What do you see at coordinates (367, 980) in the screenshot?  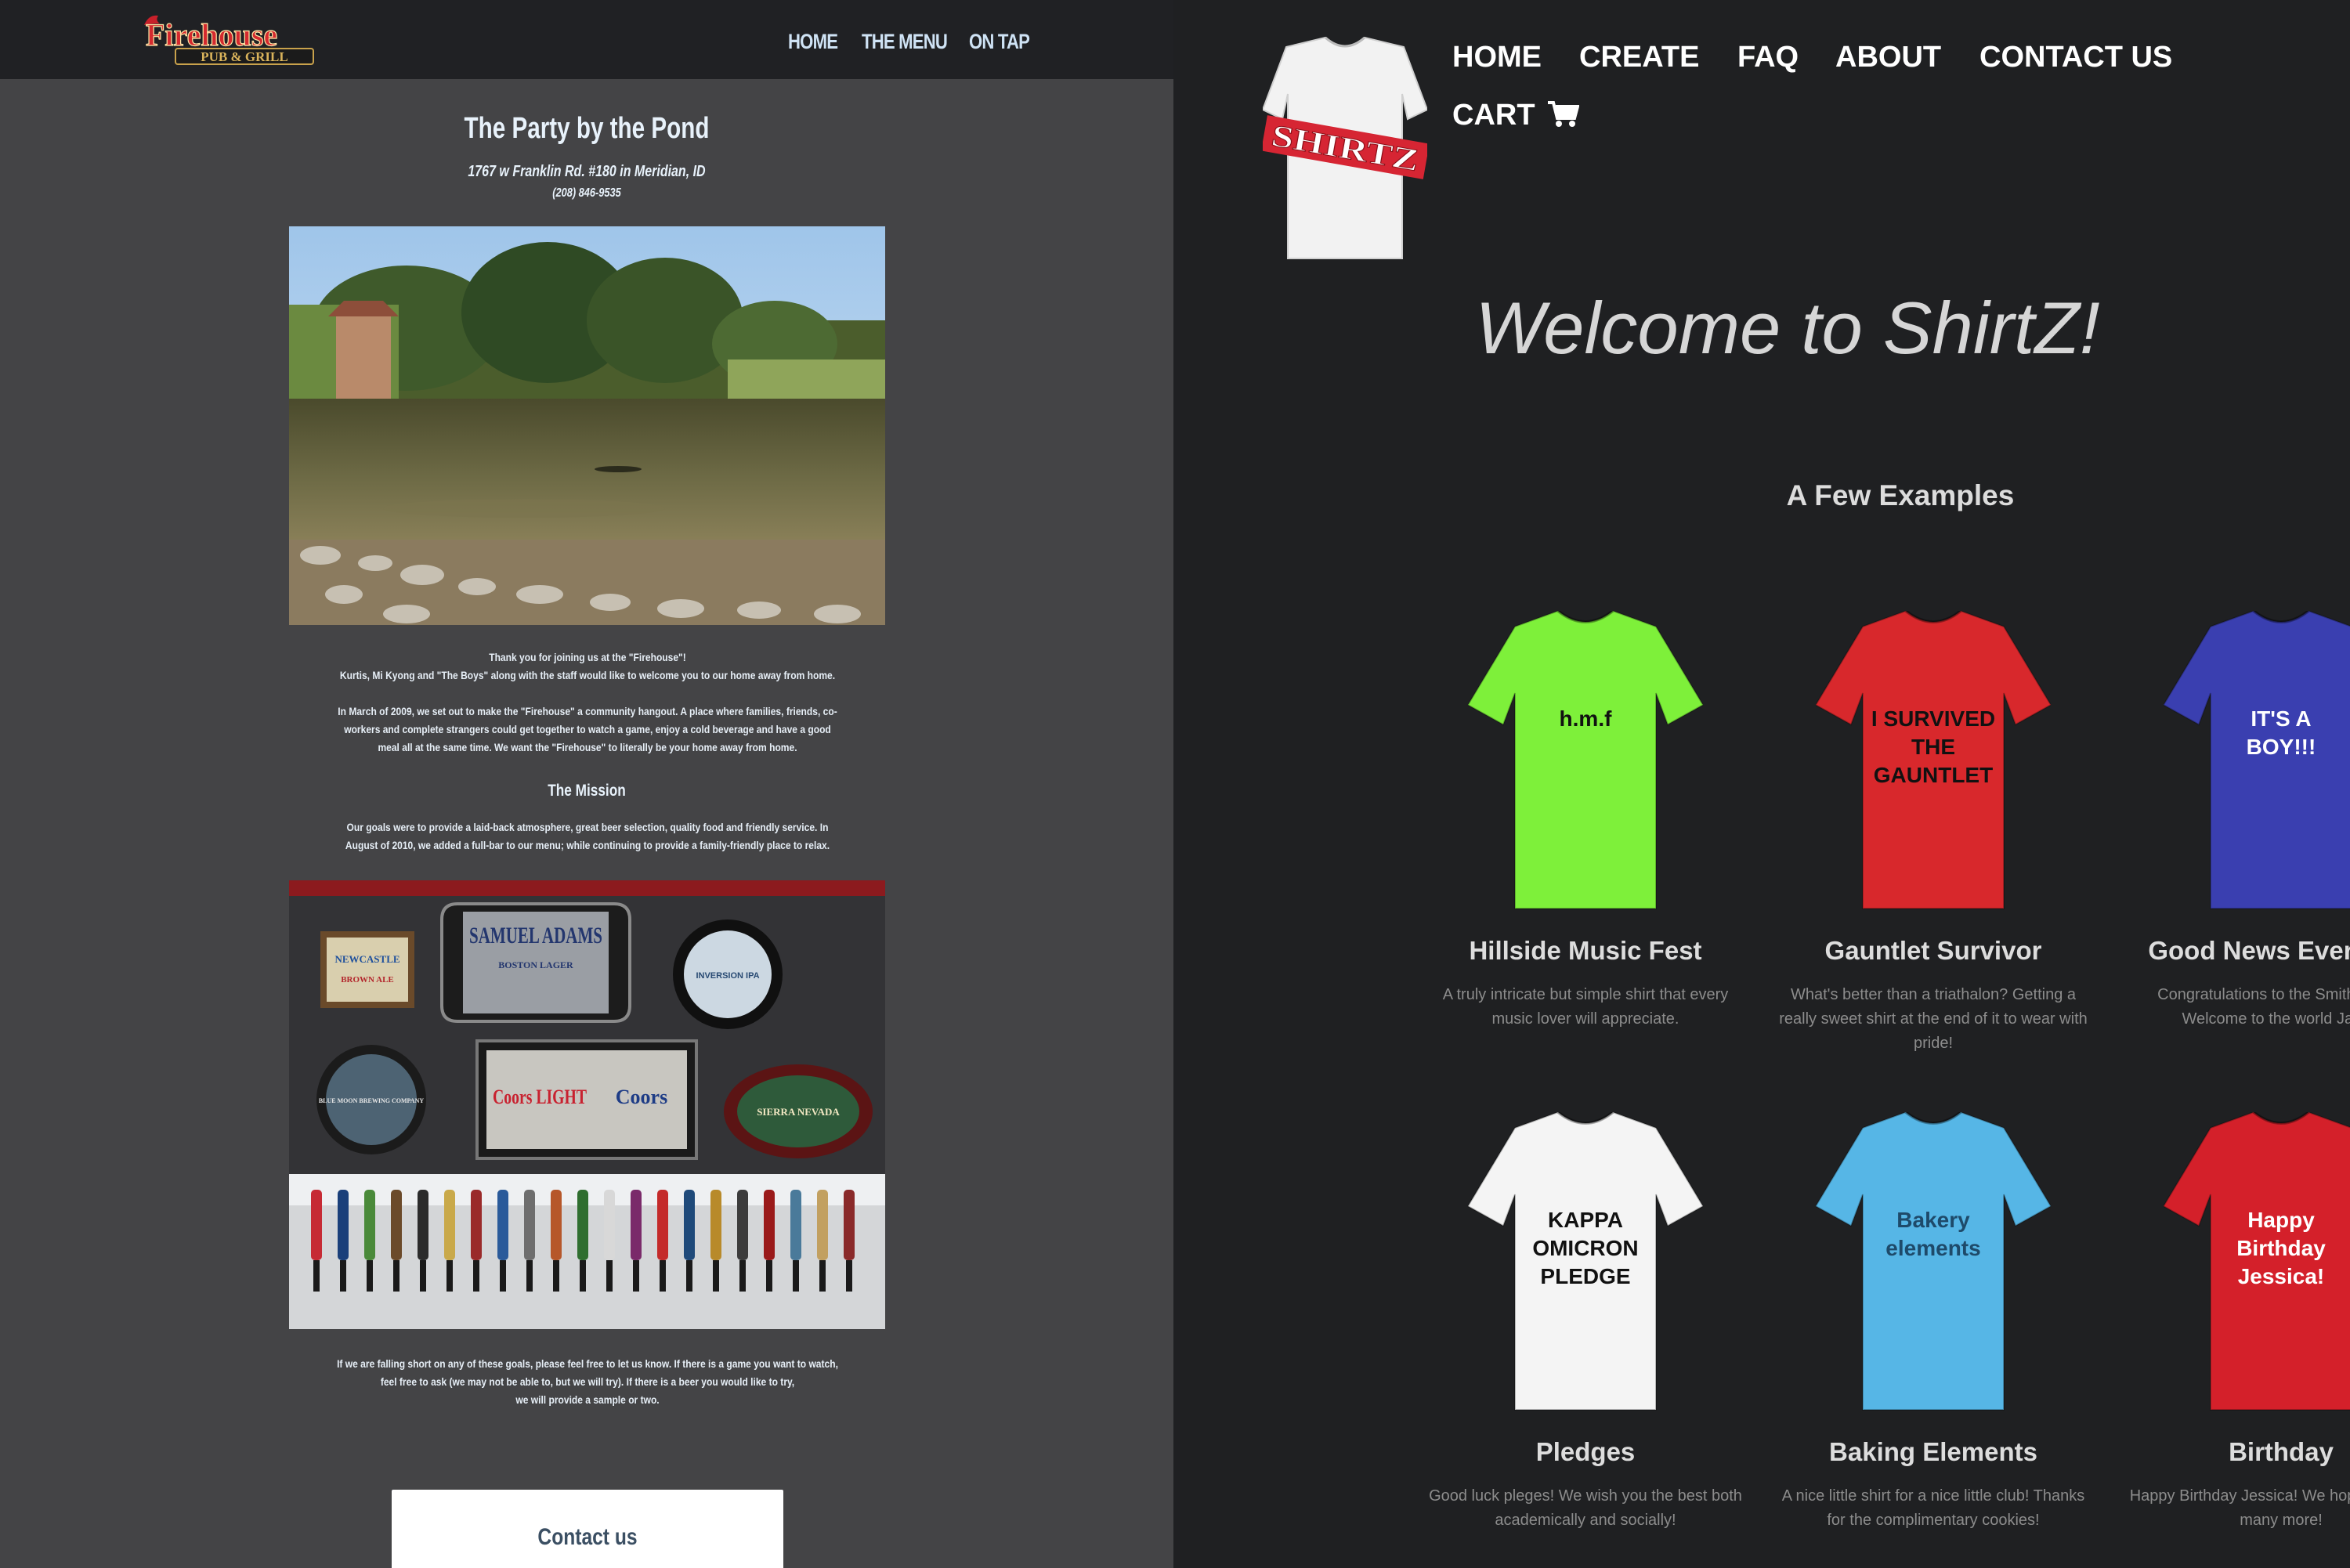 I see `newcastle-sign-subtext: BROWN ALE` at bounding box center [367, 980].